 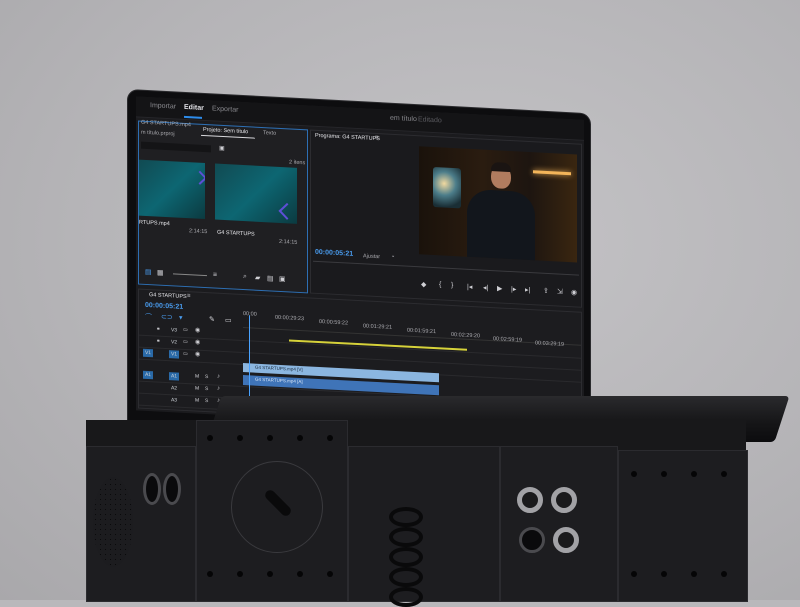 What do you see at coordinates (215, 274) in the screenshot?
I see `sort-icon: ≡` at bounding box center [215, 274].